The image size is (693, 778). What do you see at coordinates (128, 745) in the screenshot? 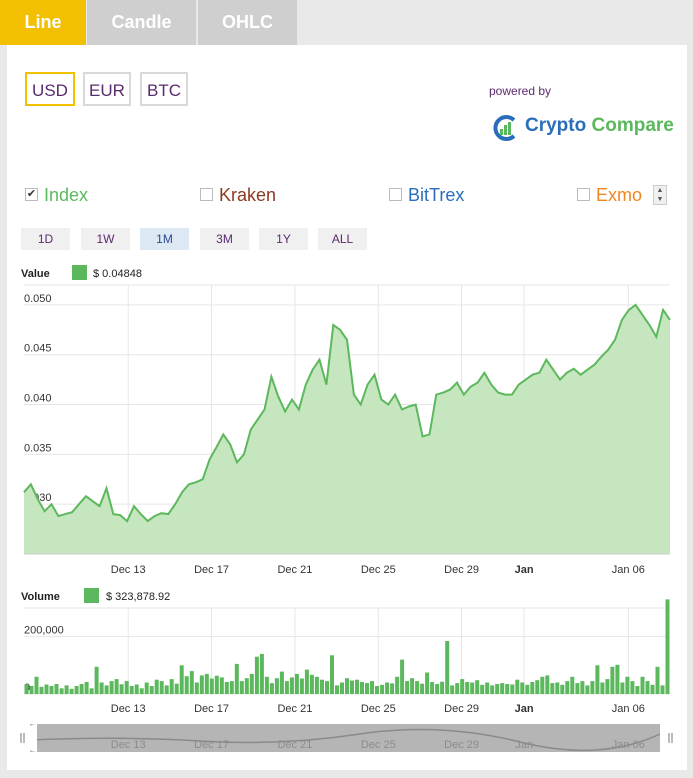
I see `navigator-tick-label: Dec 13` at bounding box center [128, 745].